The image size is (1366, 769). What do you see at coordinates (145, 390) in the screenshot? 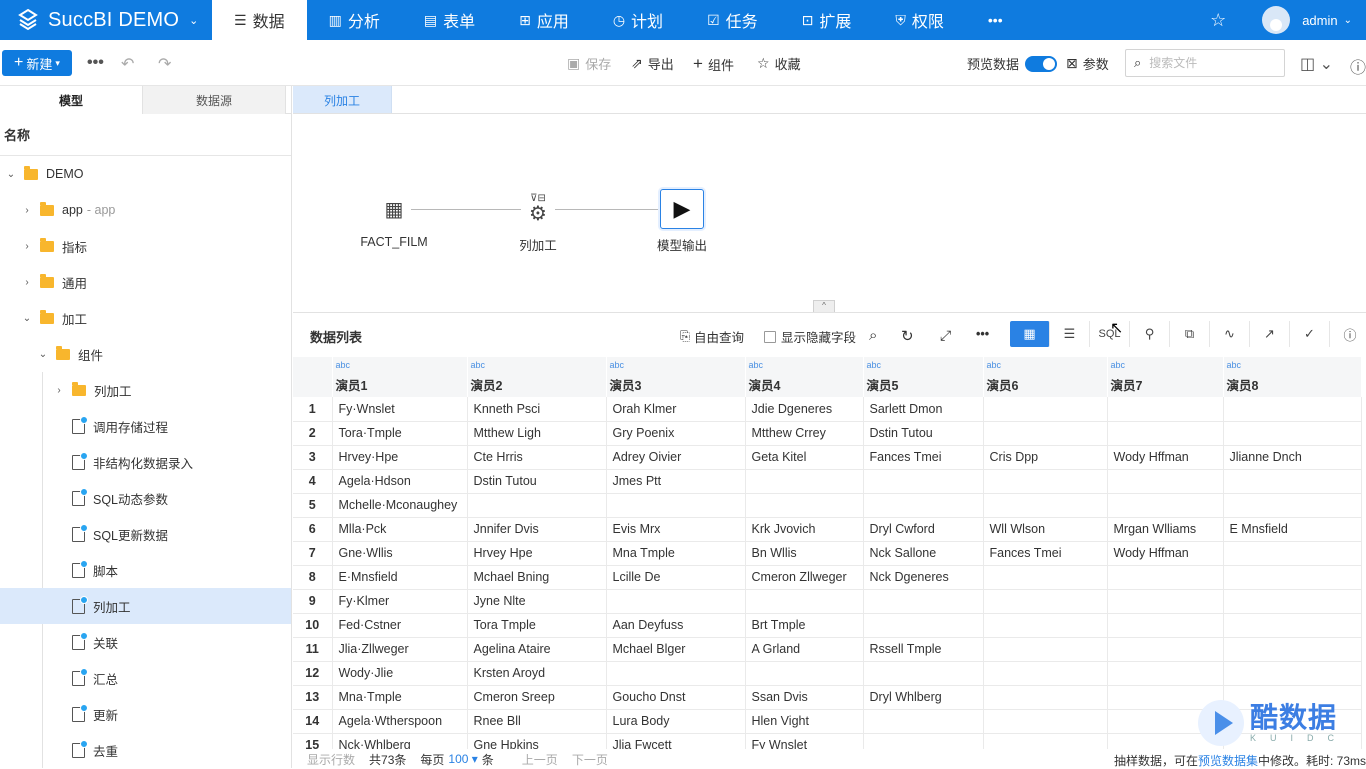
I see `tree-item-column-process-folder: › 列加工` at bounding box center [145, 390].